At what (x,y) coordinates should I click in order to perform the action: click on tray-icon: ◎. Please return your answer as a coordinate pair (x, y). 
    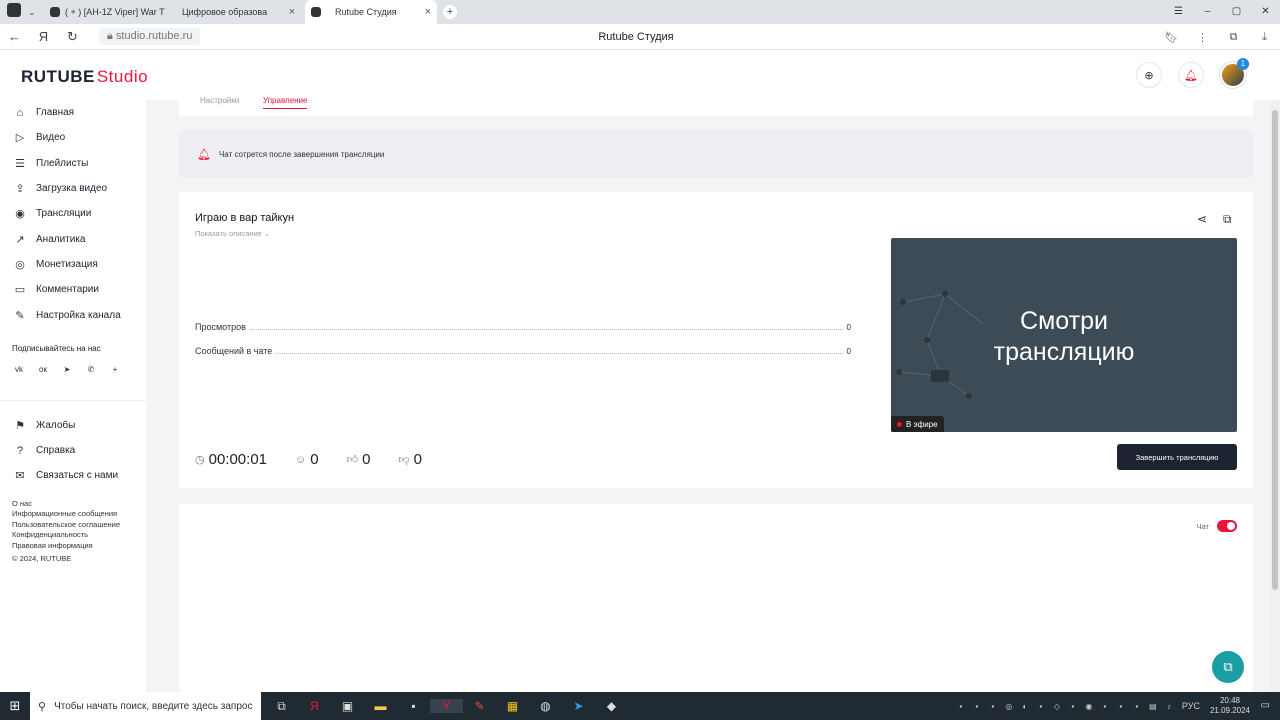
    Looking at the image, I should click on (1009, 706).